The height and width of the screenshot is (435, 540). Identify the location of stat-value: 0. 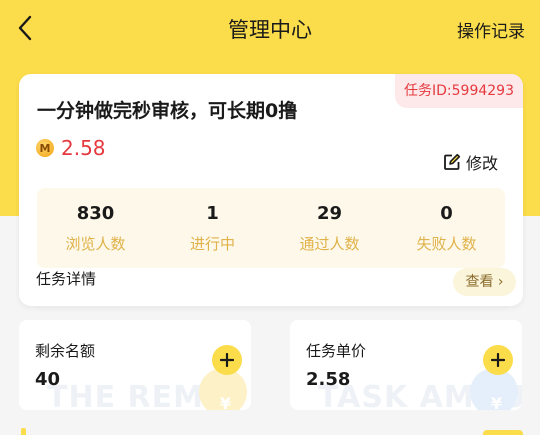
(446, 213).